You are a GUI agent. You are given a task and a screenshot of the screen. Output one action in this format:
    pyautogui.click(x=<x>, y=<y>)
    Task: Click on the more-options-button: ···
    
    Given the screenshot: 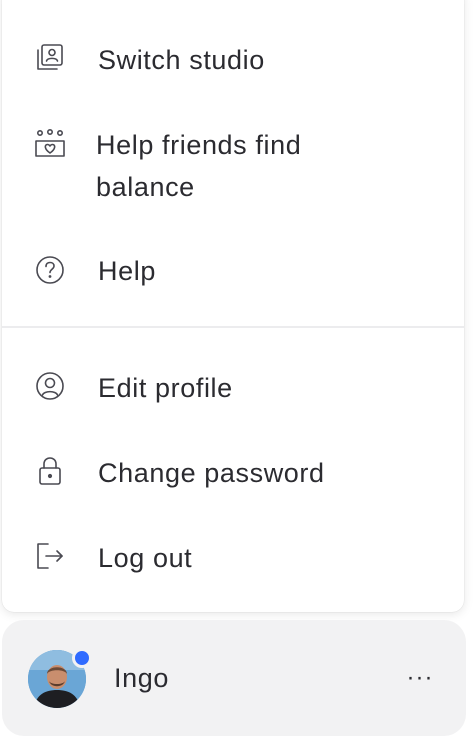 What is the action you would take?
    pyautogui.click(x=420, y=678)
    